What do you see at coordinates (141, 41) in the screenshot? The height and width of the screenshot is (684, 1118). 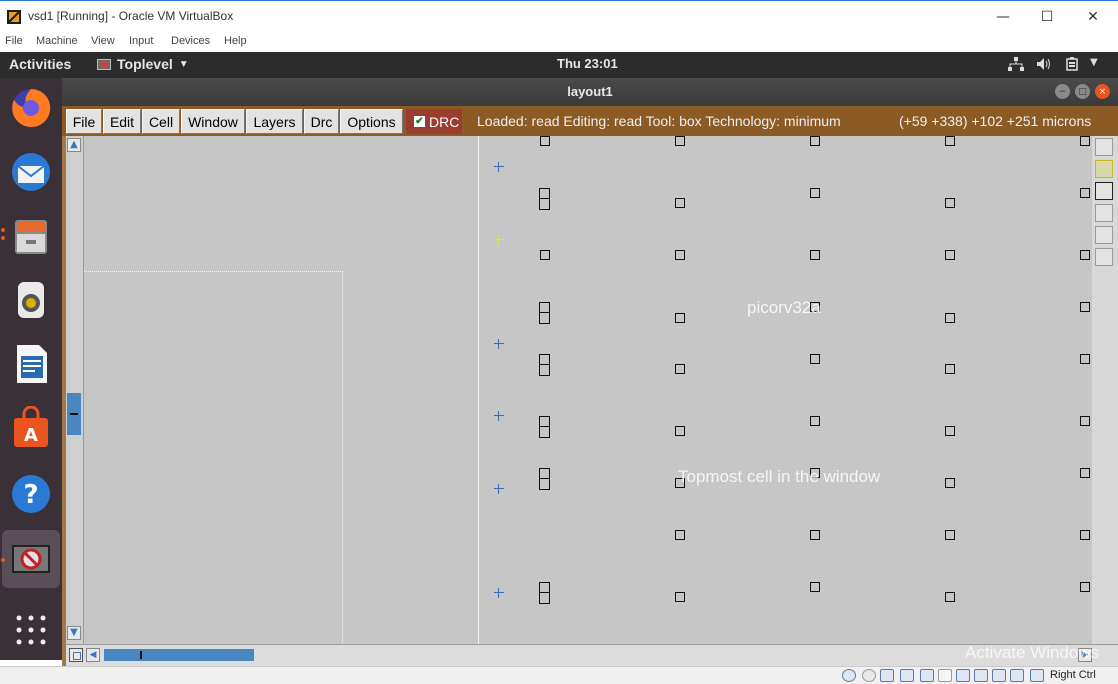 I see `host-menu-input: Input` at bounding box center [141, 41].